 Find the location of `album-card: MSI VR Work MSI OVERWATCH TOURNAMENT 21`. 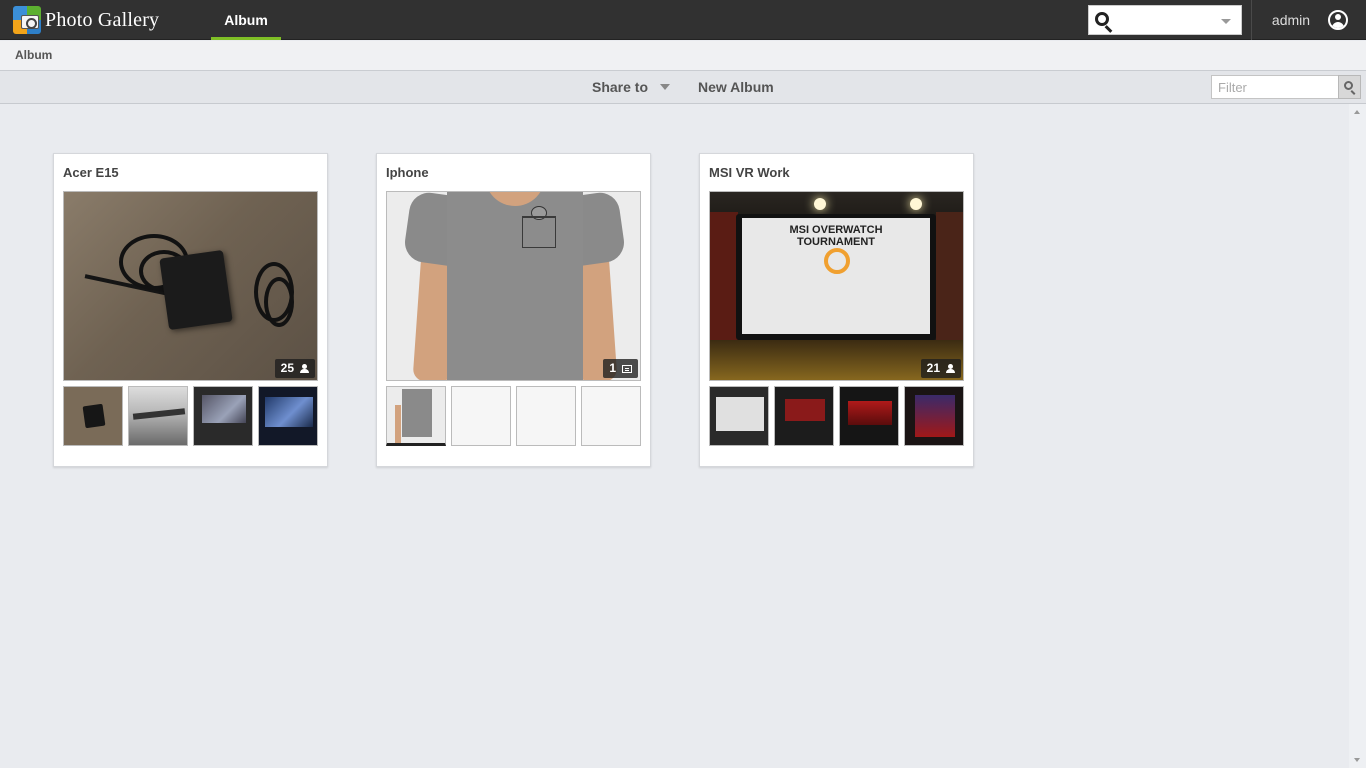

album-card: MSI VR Work MSI OVERWATCH TOURNAMENT 21 is located at coordinates (836, 310).